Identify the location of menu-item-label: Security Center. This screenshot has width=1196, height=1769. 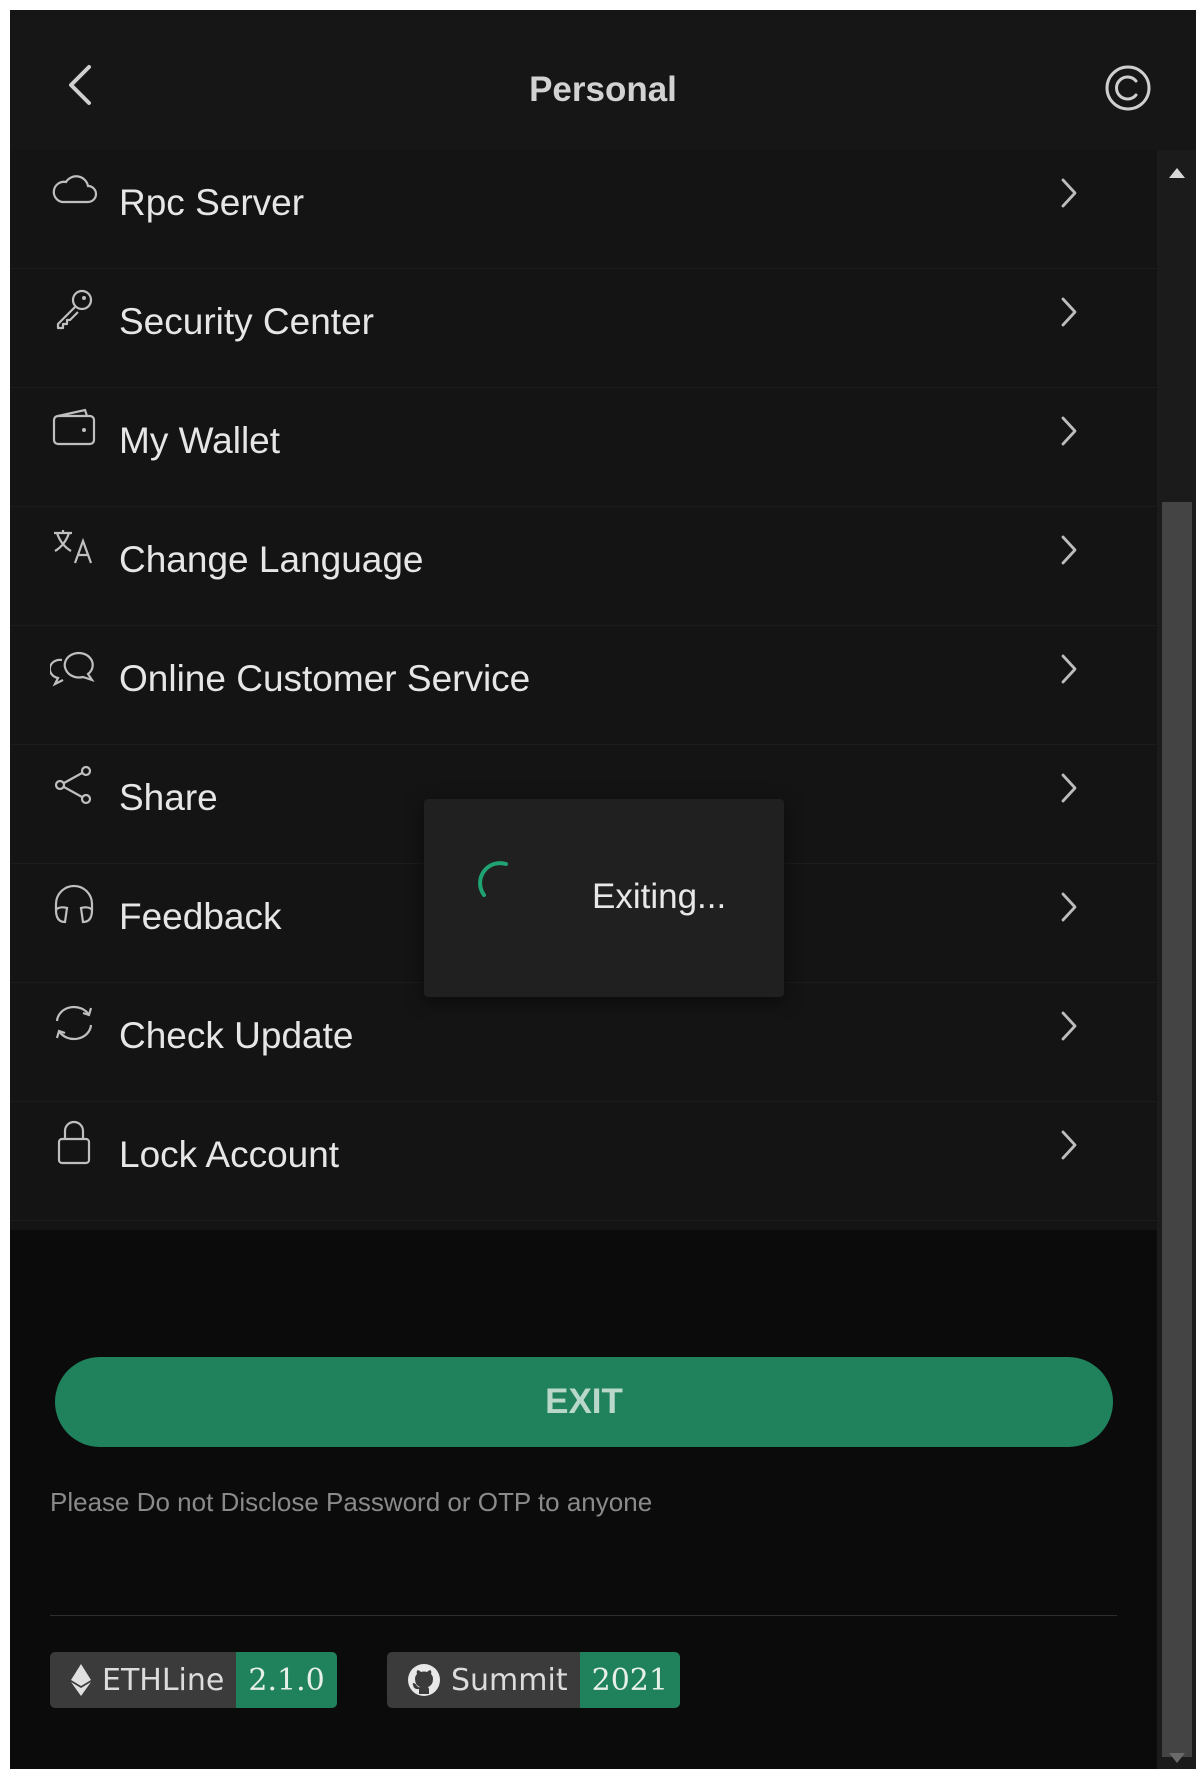
(246, 321).